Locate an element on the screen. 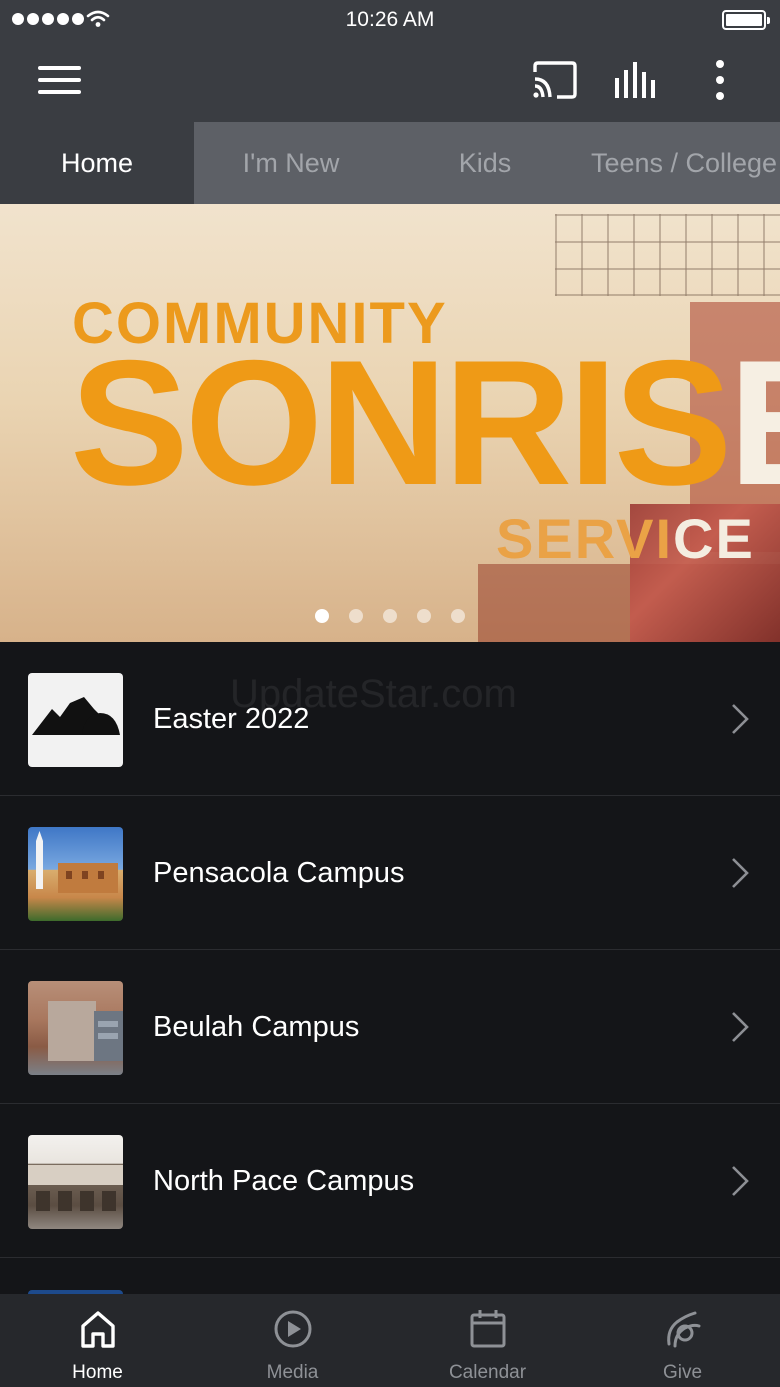 This screenshot has width=780, height=1387. hero-title-sonris: SONRIS is located at coordinates (401, 422).